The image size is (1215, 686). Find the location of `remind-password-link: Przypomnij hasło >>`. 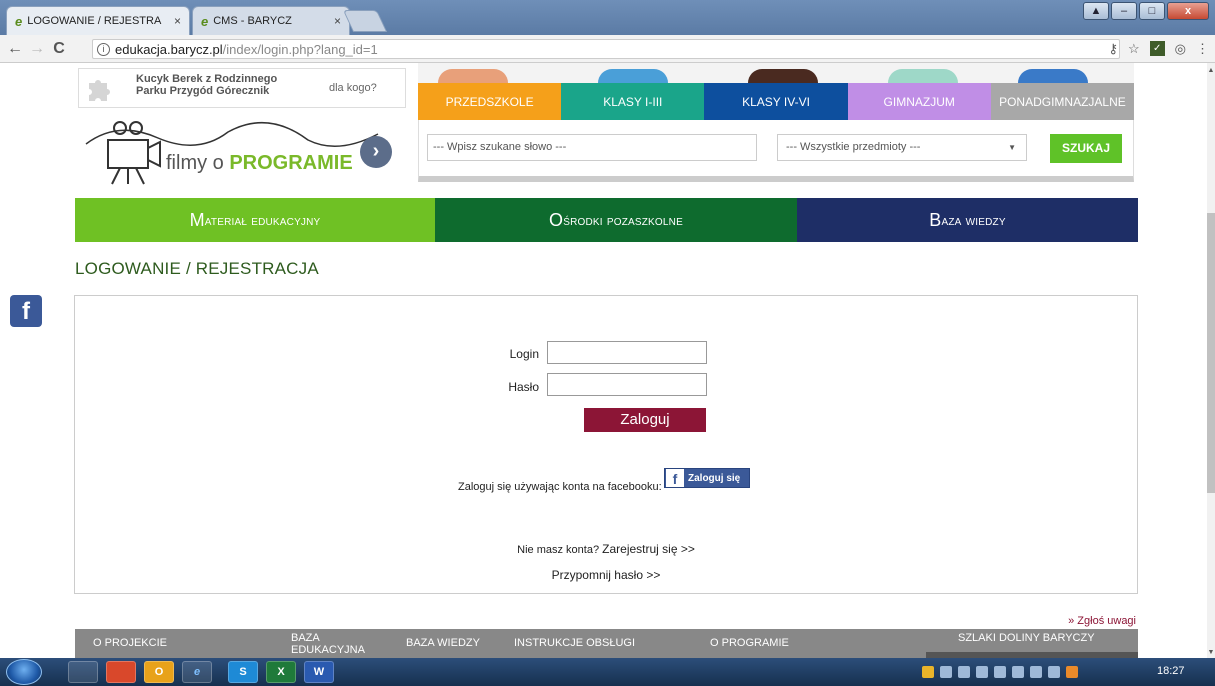

remind-password-link: Przypomnij hasło >> is located at coordinates (606, 575).